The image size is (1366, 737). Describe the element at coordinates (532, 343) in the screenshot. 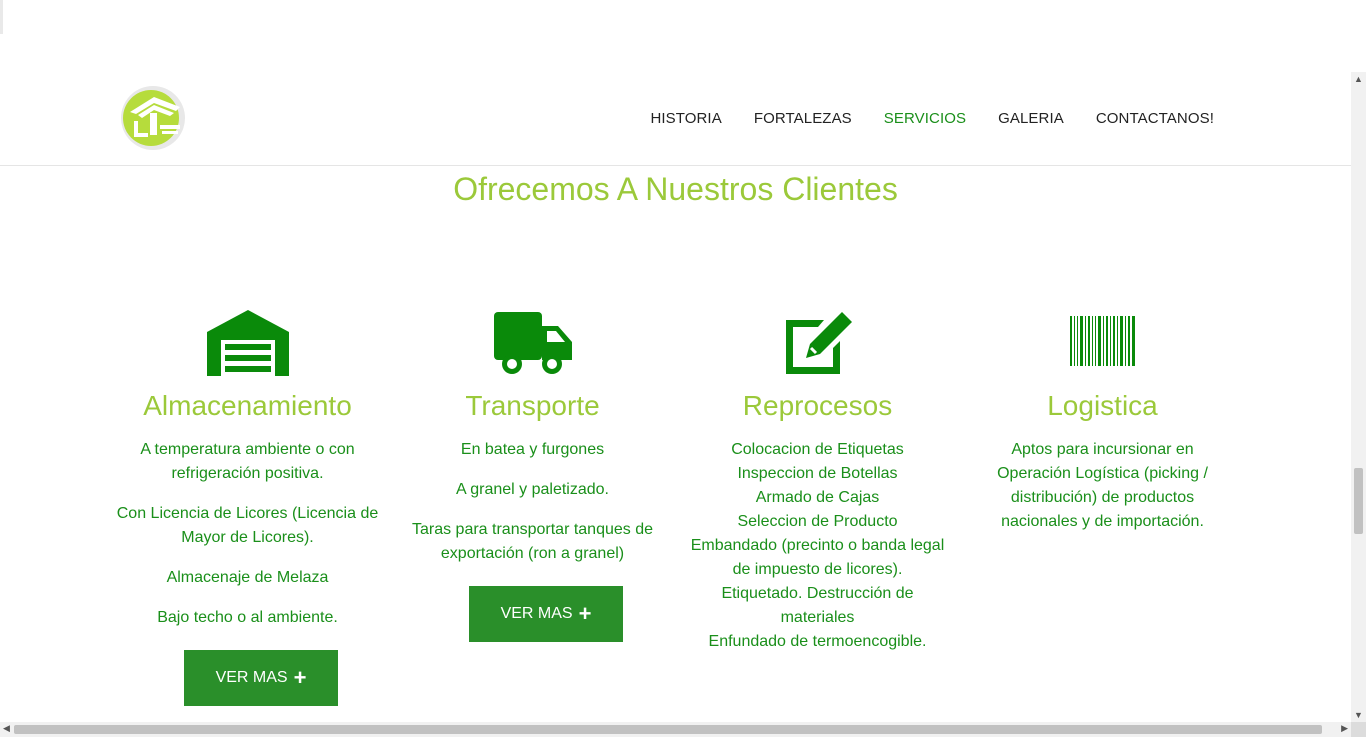

I see `truck-icon` at that location.